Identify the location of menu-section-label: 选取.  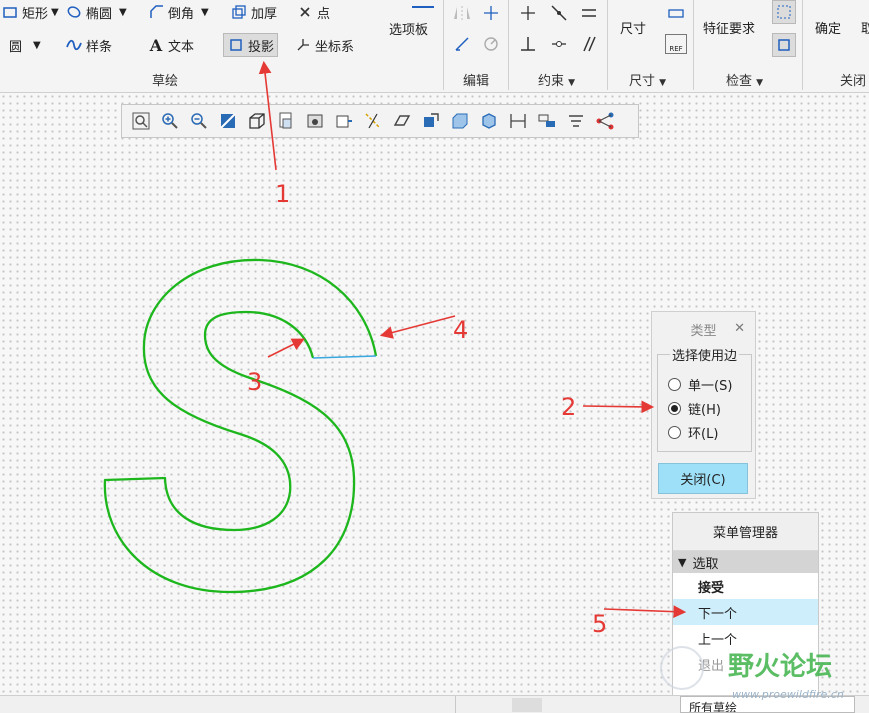
(705, 564).